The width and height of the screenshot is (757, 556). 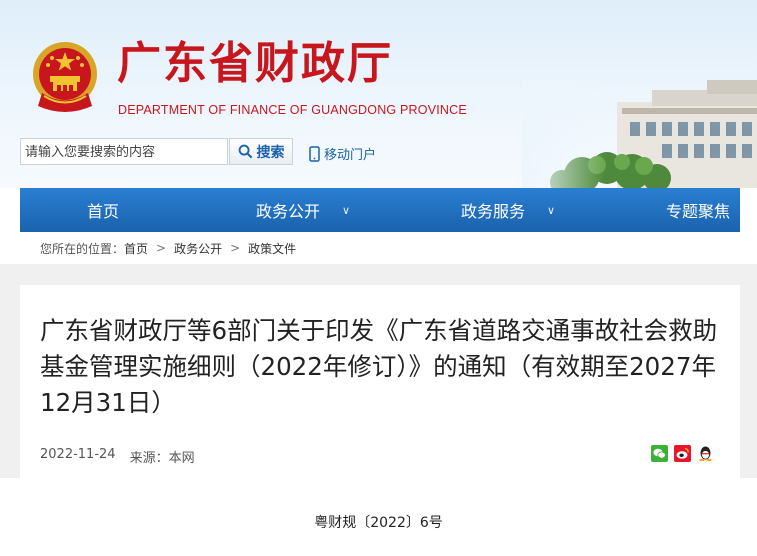 I want to click on nav-item-government-services: 政务服务 ∨, so click(x=508, y=210).